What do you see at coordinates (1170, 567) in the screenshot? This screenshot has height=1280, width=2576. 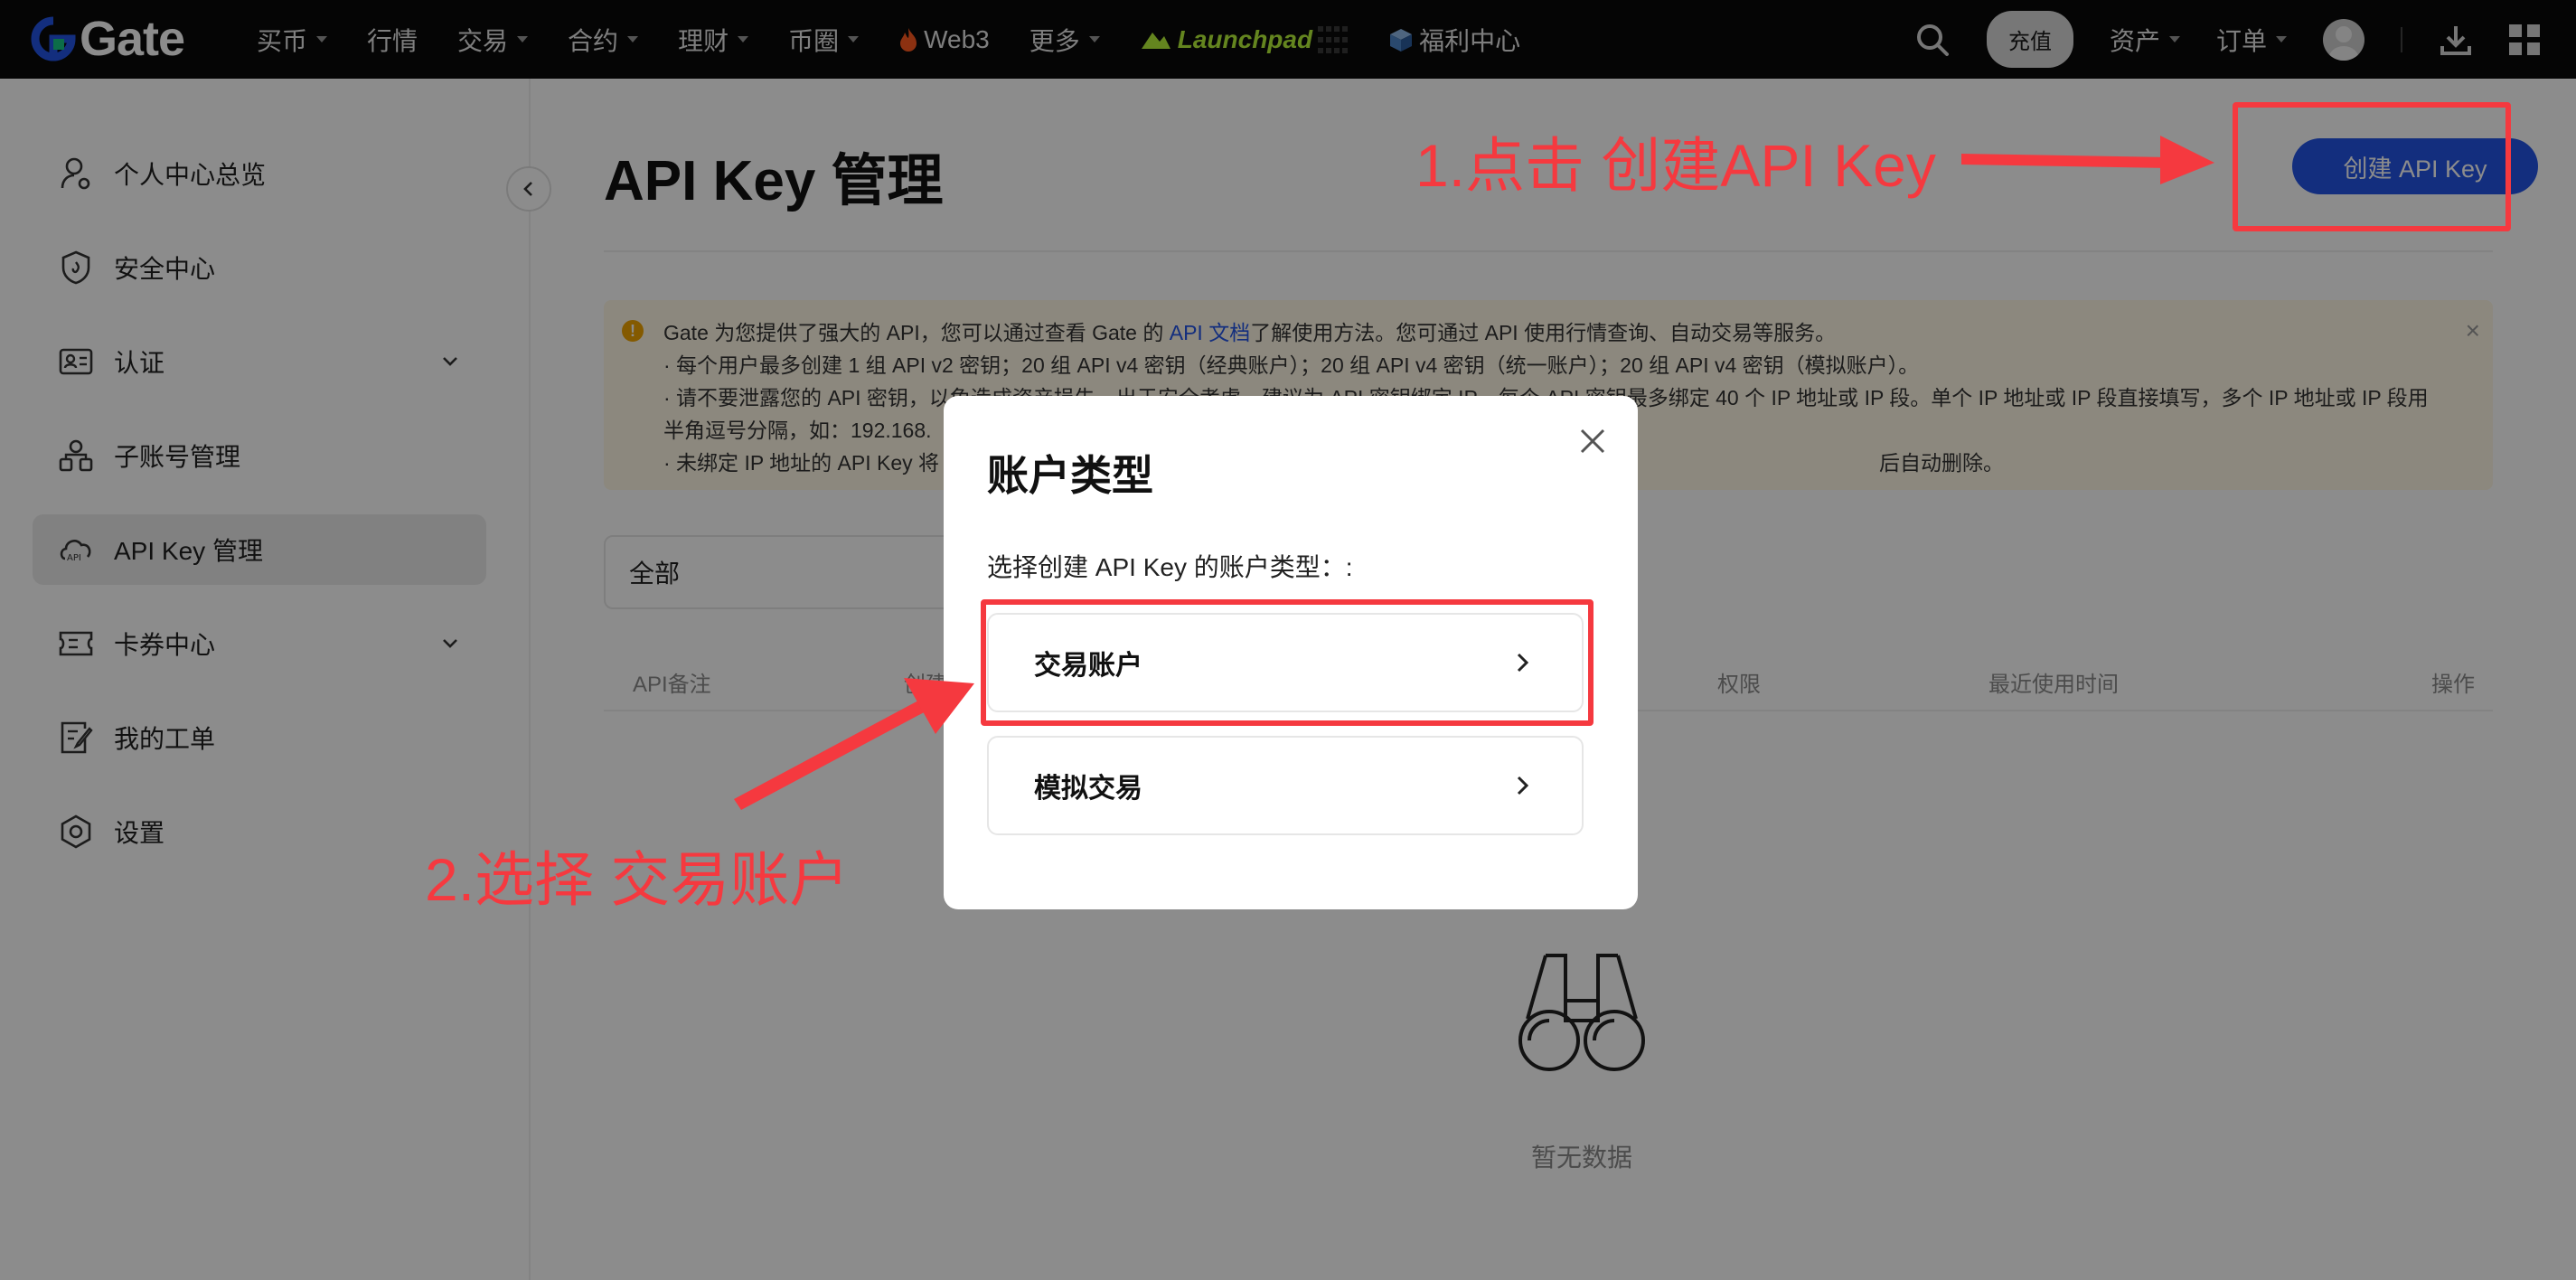 I see `modal-subtitle: 选择创建 API Key 的账户类型：:` at bounding box center [1170, 567].